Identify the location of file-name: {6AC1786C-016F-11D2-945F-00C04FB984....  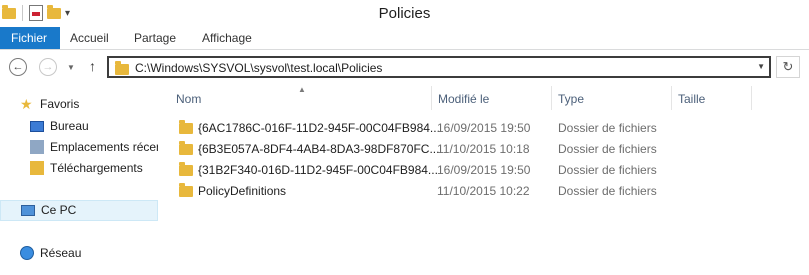
(319, 128).